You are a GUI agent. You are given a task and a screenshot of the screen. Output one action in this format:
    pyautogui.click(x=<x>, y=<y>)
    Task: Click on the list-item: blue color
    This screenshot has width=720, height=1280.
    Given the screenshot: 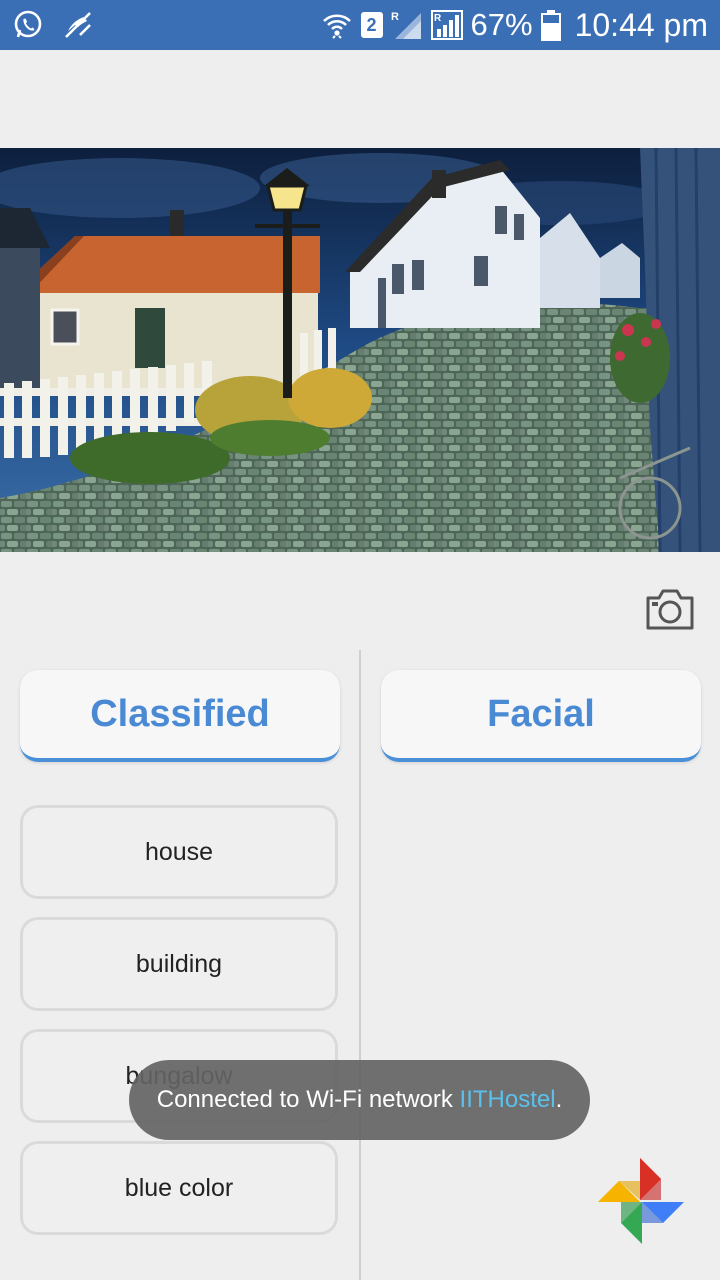 What is the action you would take?
    pyautogui.click(x=179, y=1188)
    